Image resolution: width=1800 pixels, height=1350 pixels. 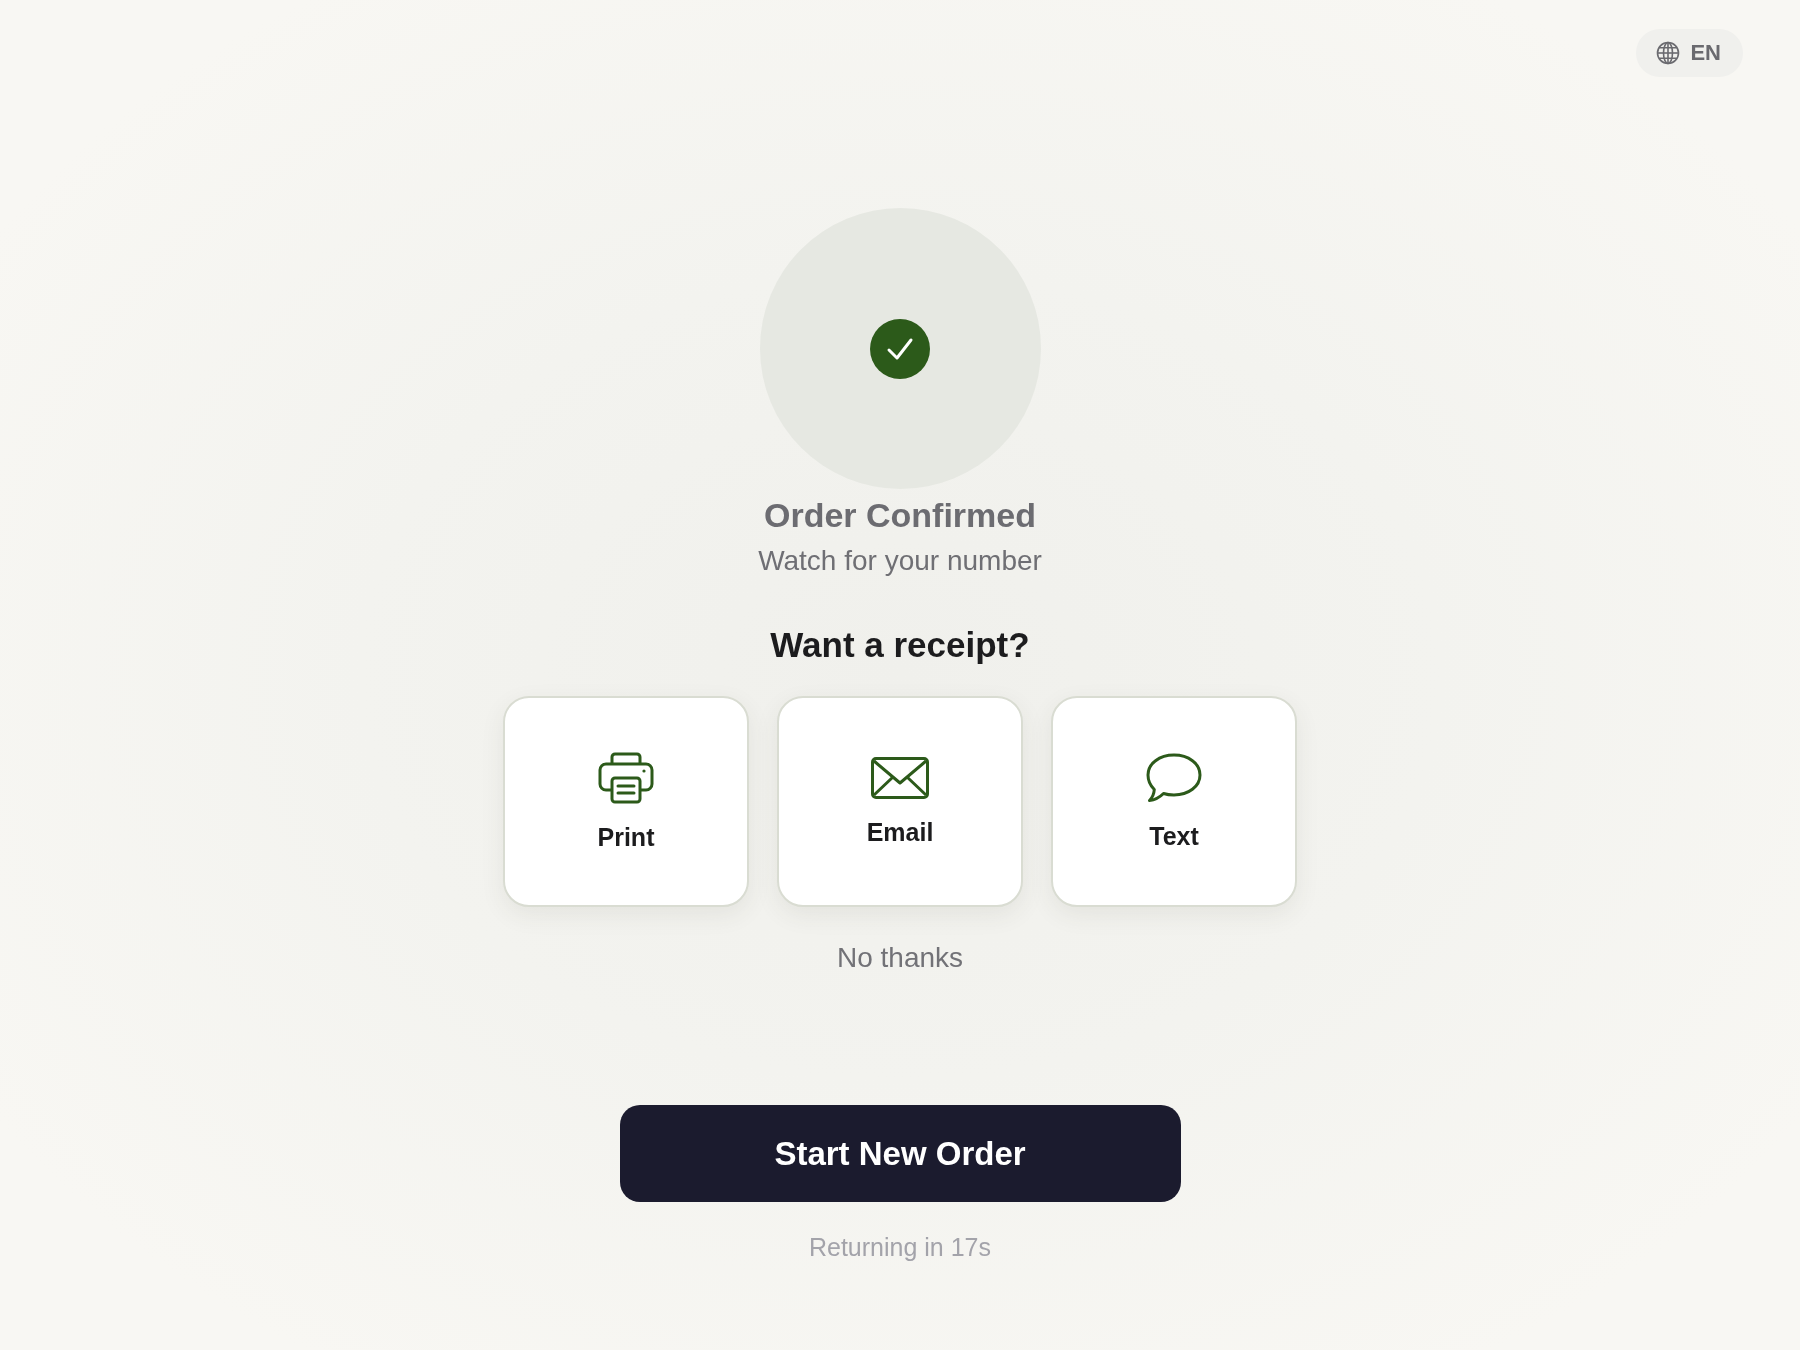 What do you see at coordinates (900, 645) in the screenshot?
I see `receipt-question: Want a receipt?` at bounding box center [900, 645].